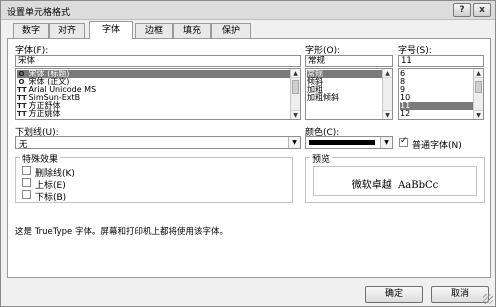 The image size is (496, 307). I want to click on preview-box: 微软卓越 AaBbCc, so click(395, 181).